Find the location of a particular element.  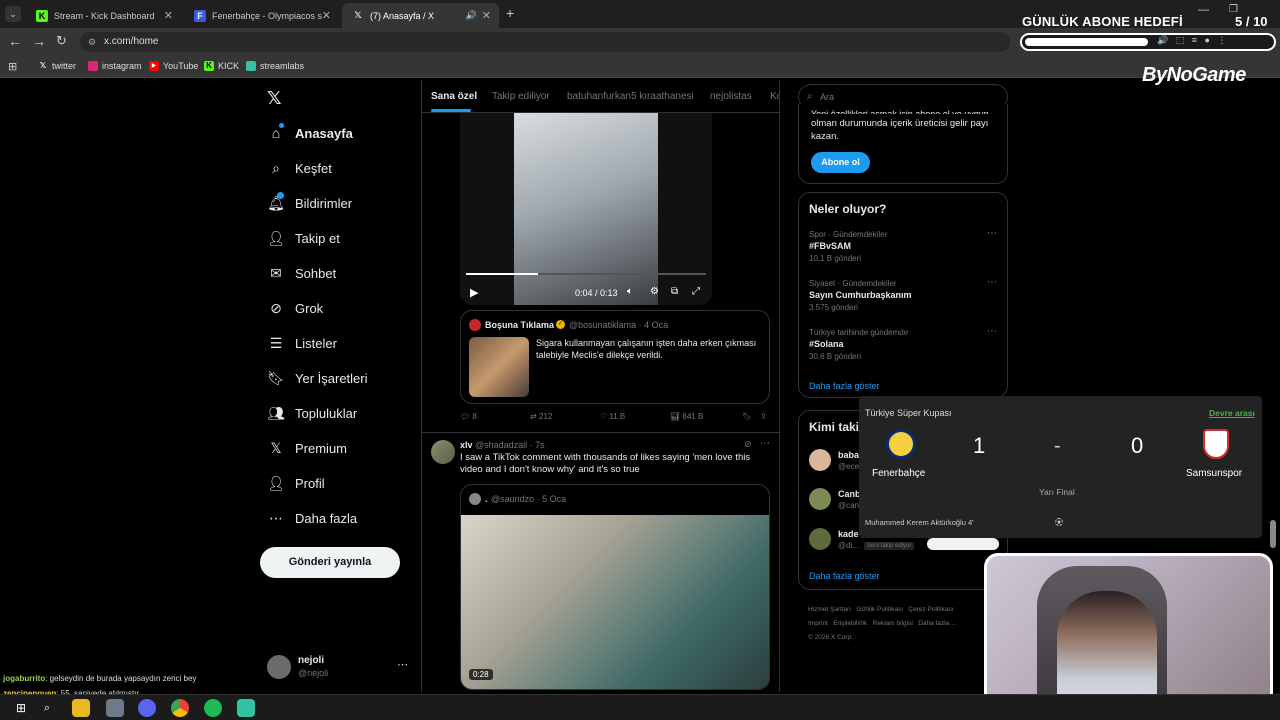

tab-label: Fenerbahçe - Olympiacos skoru is located at coordinates (267, 15).